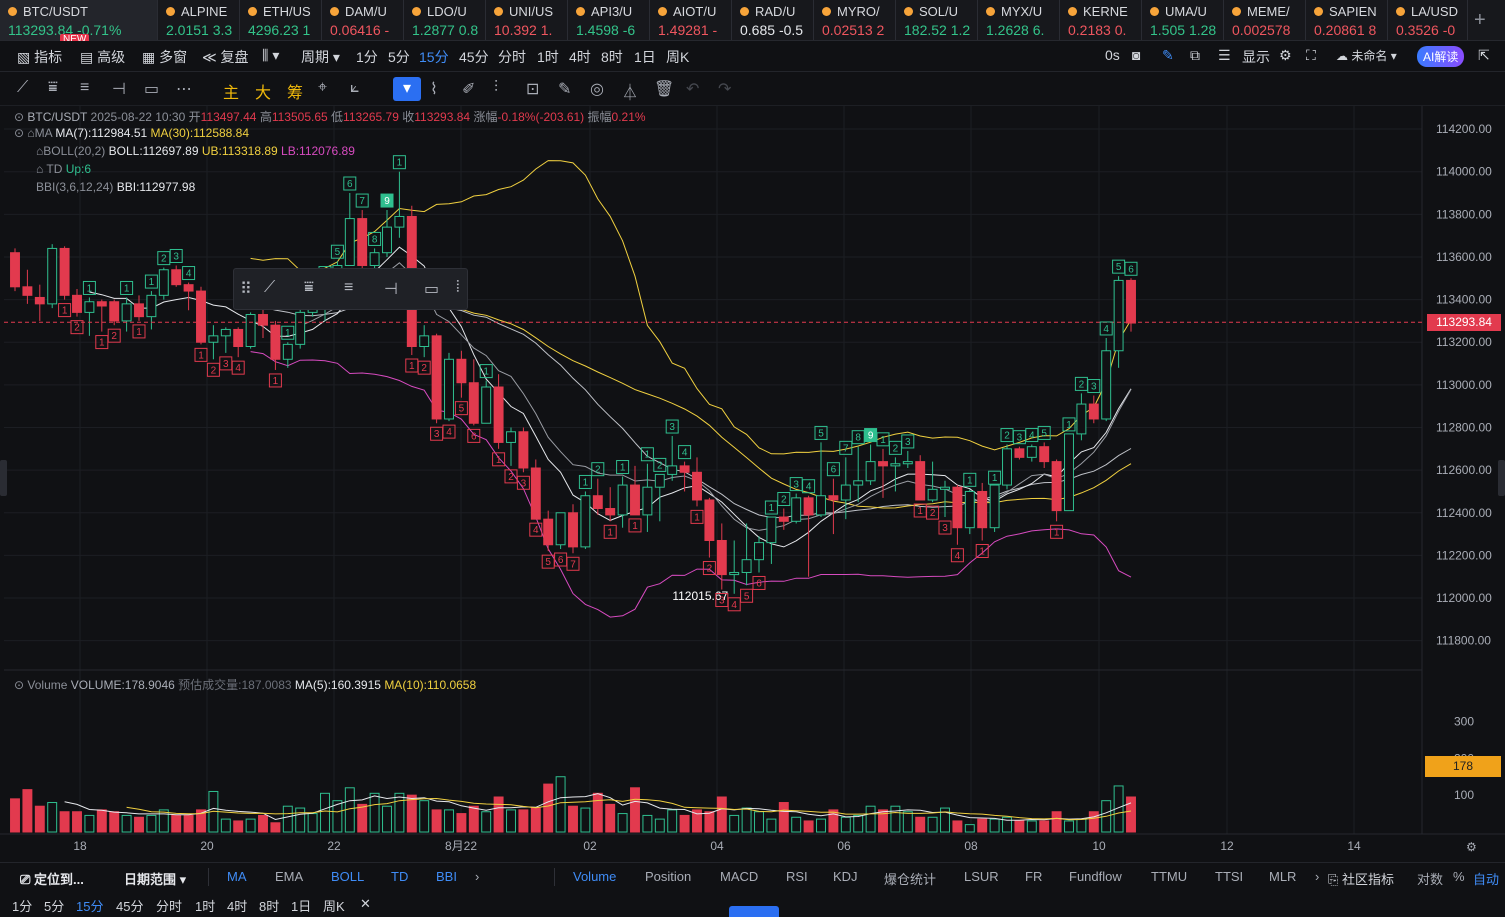 The height and width of the screenshot is (917, 1505). Describe the element at coordinates (367, 57) in the screenshot. I see `time-1m: 1分` at that location.